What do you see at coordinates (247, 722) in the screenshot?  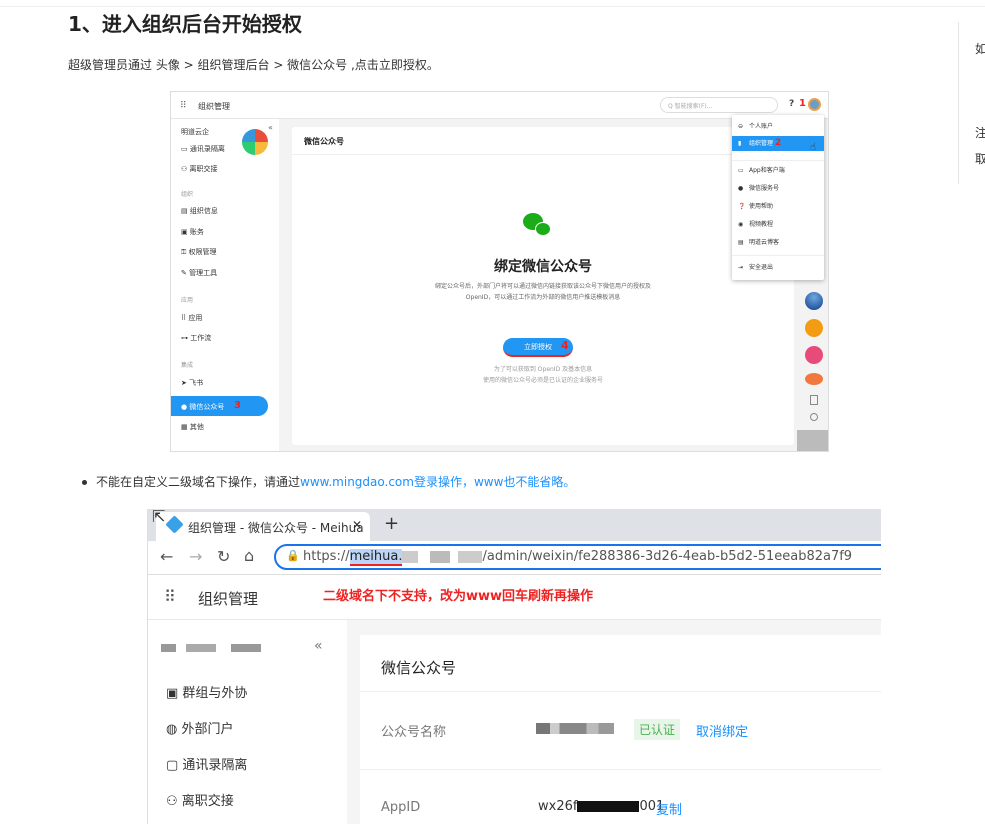 I see `sidebar-2: « ▣ 群组与外协 ◍ 外部门户 ▢ 通讯录隔离 ⚇ 离职交接` at bounding box center [247, 722].